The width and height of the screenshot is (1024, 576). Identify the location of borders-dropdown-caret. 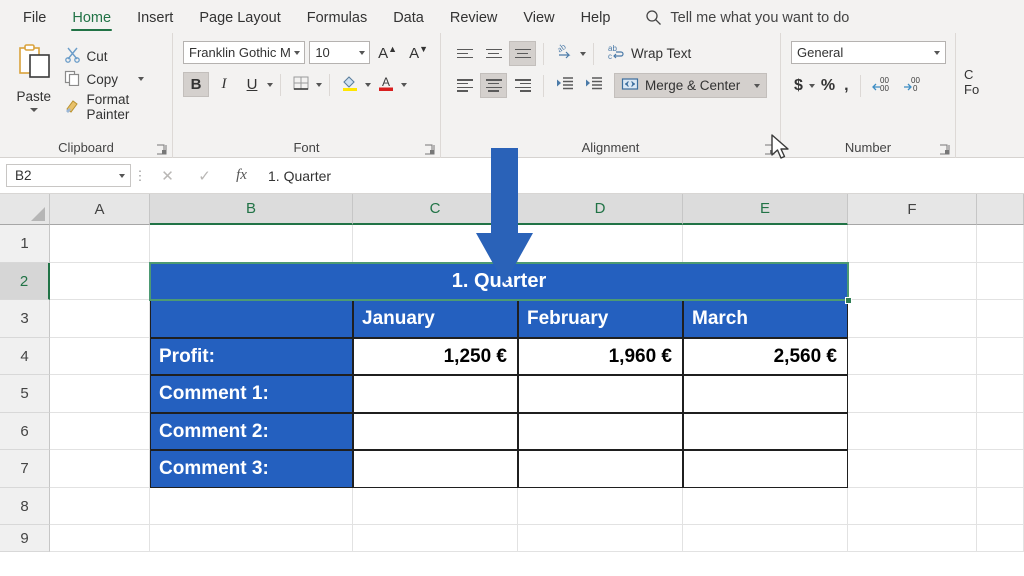
(319, 84).